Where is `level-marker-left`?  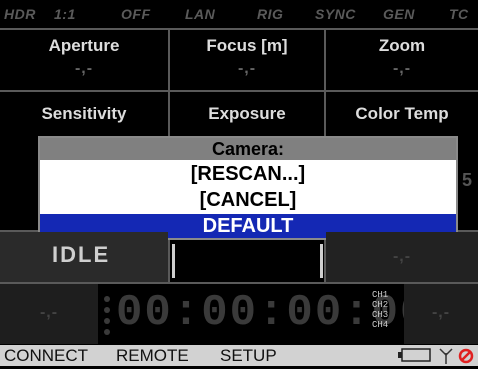 level-marker-left is located at coordinates (173, 261).